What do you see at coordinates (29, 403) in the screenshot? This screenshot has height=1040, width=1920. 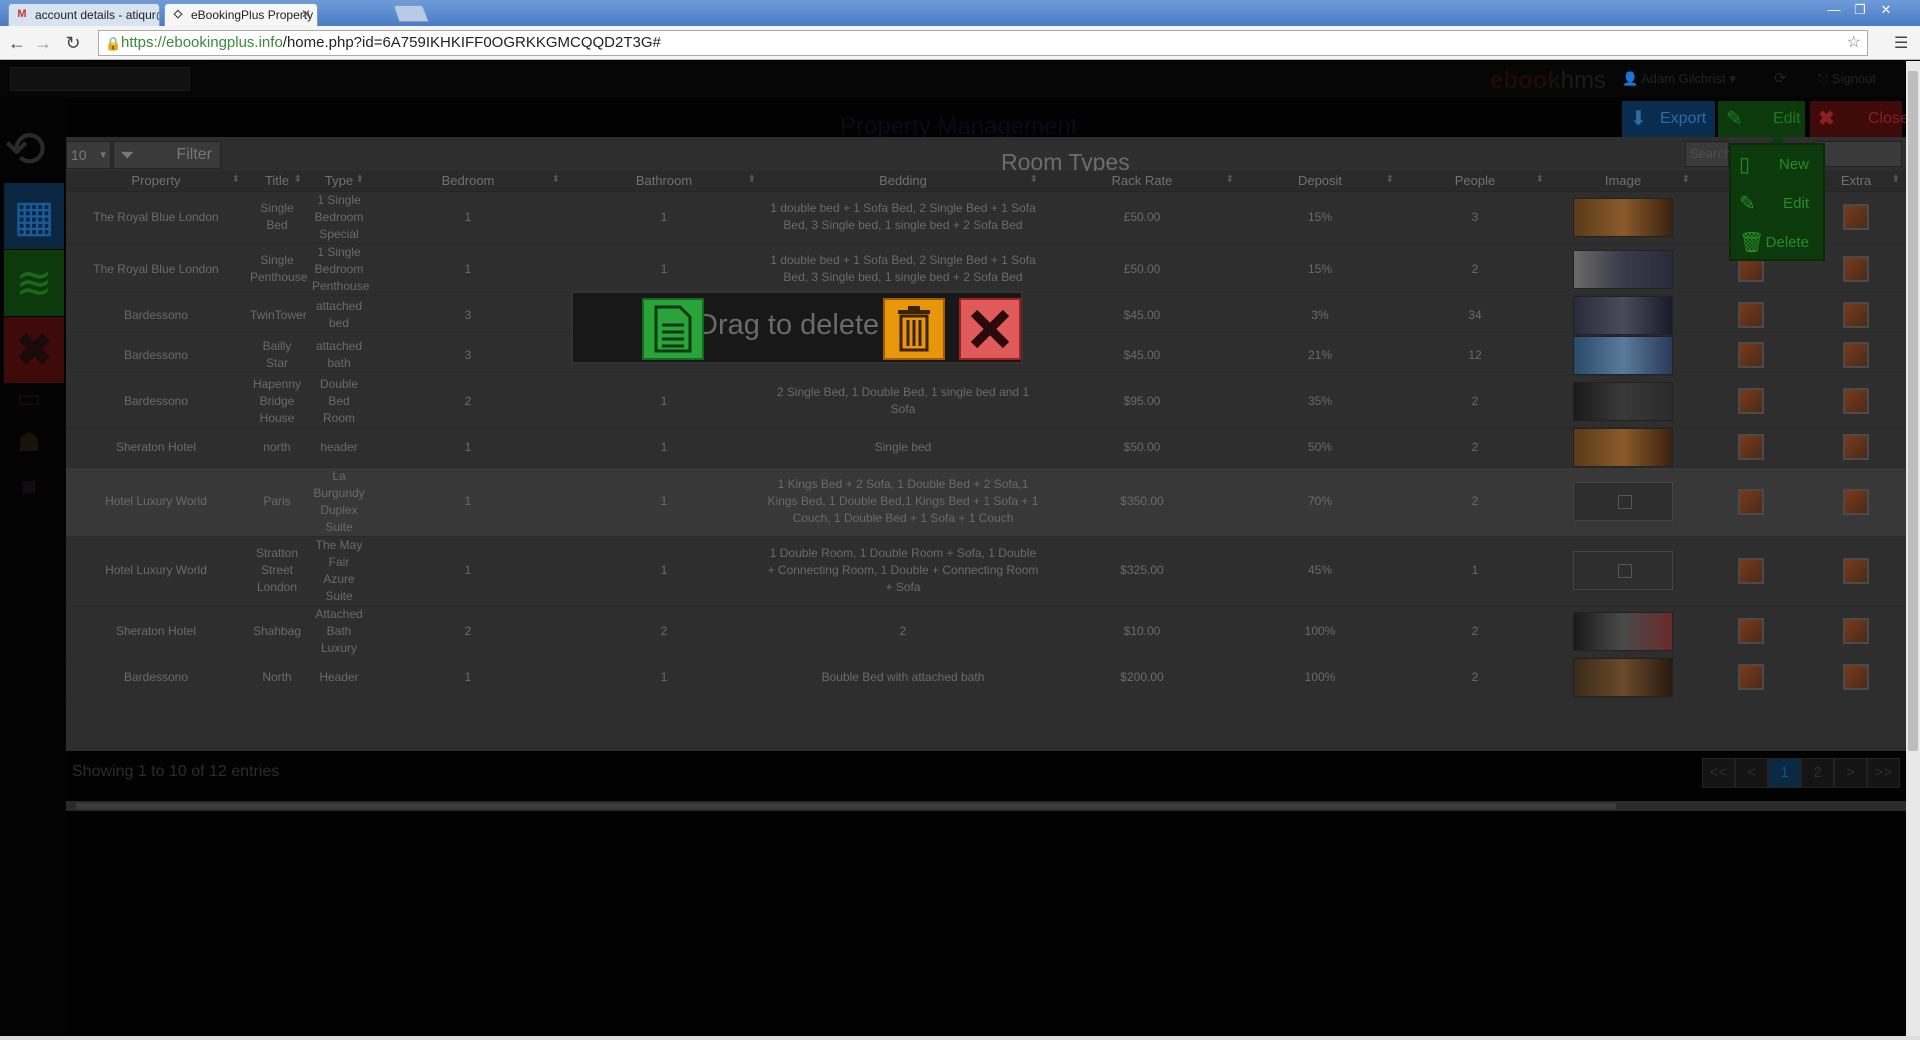 I see `monitor-icon: ▭` at bounding box center [29, 403].